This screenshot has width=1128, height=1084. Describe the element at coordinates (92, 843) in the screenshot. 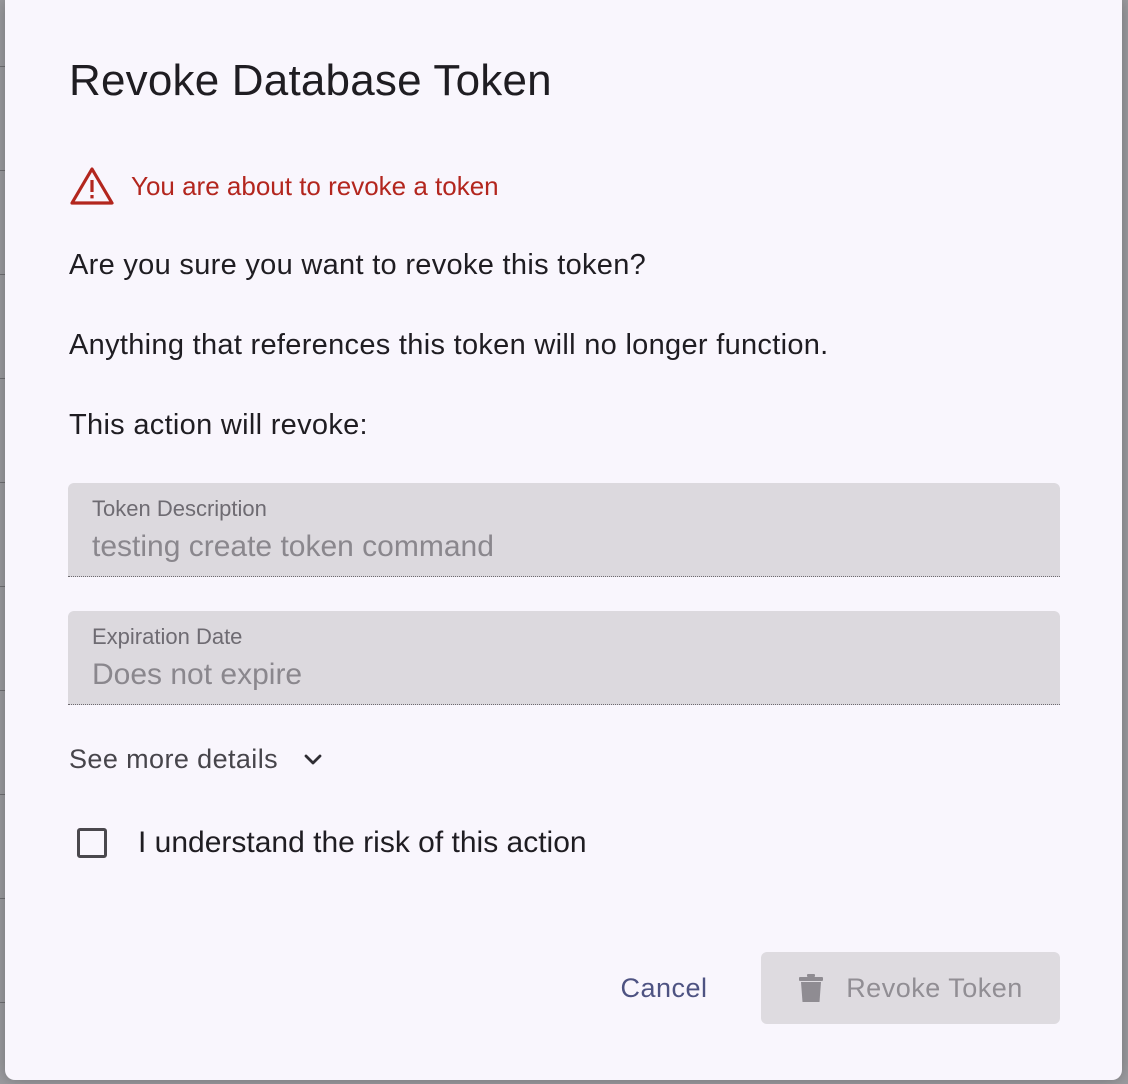

I see `acknowledge-risk-checkbox` at that location.